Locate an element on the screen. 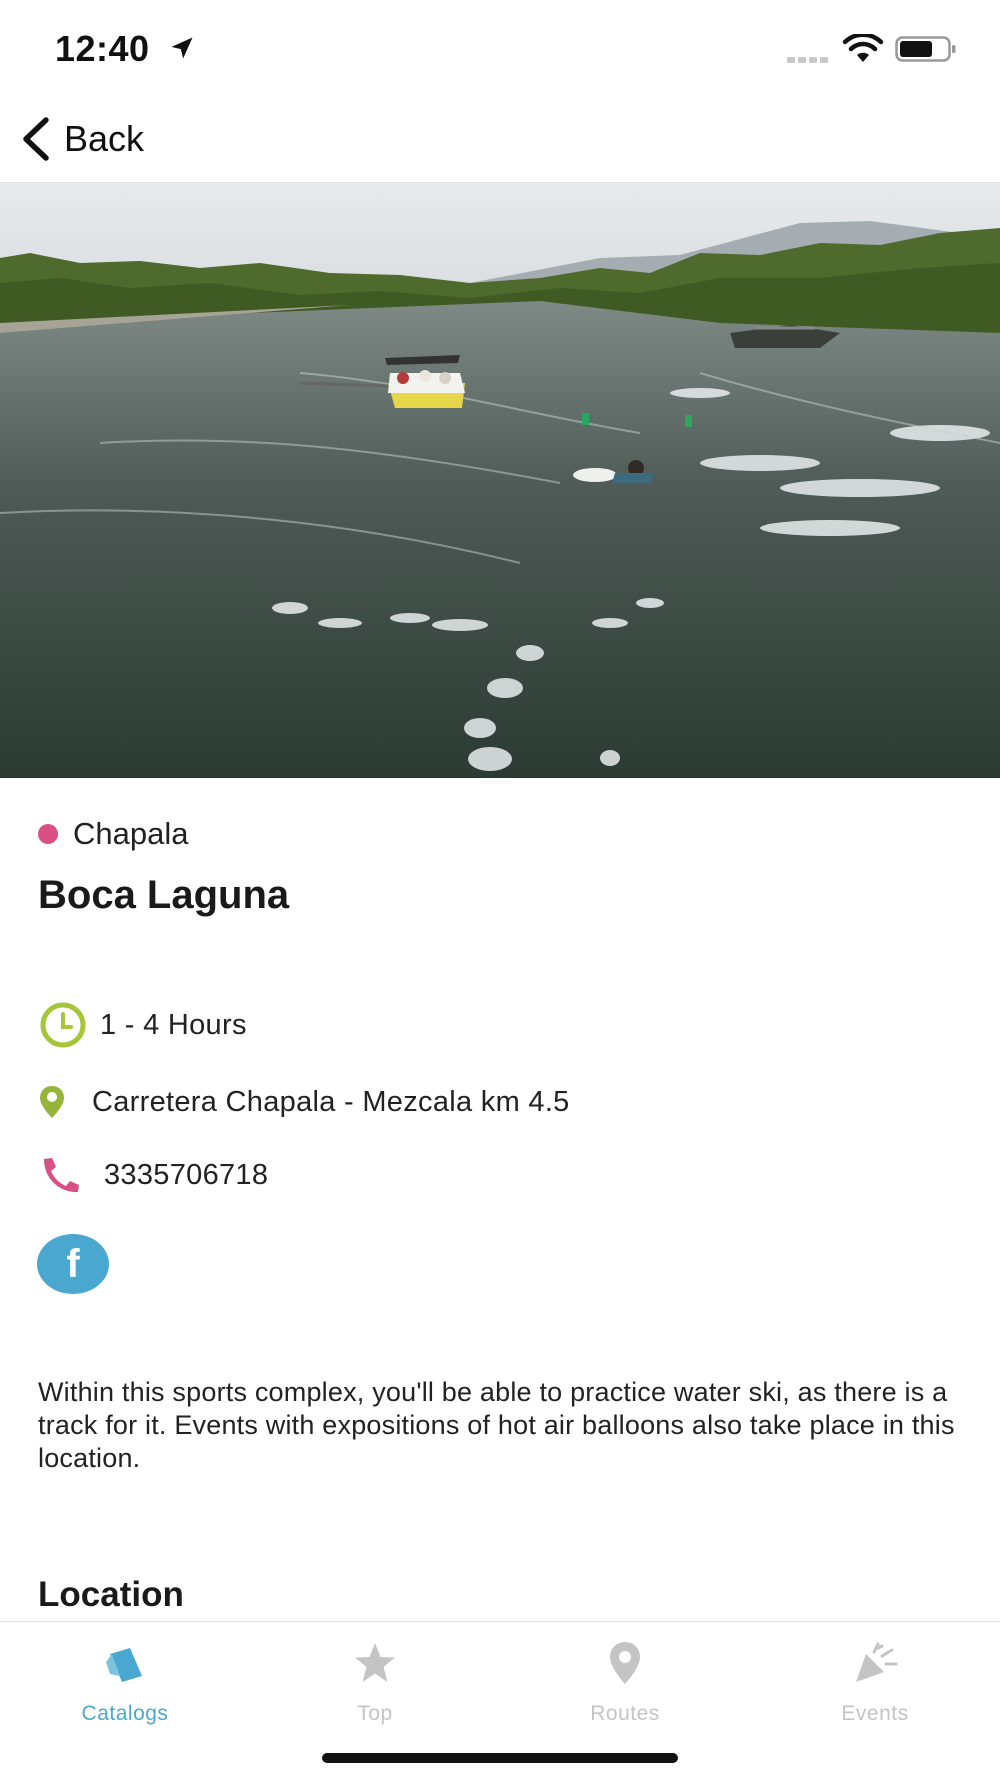 The width and height of the screenshot is (1000, 1778). address-row: Carretera Chapala - Mezcala km 4.5 is located at coordinates (304, 1102).